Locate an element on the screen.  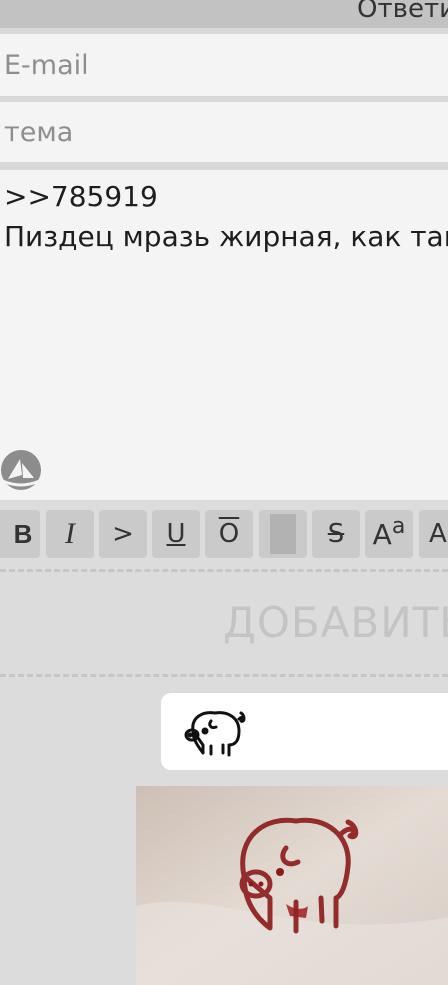
format-toolbar: B I > U O S Aa A is located at coordinates (224, 533).